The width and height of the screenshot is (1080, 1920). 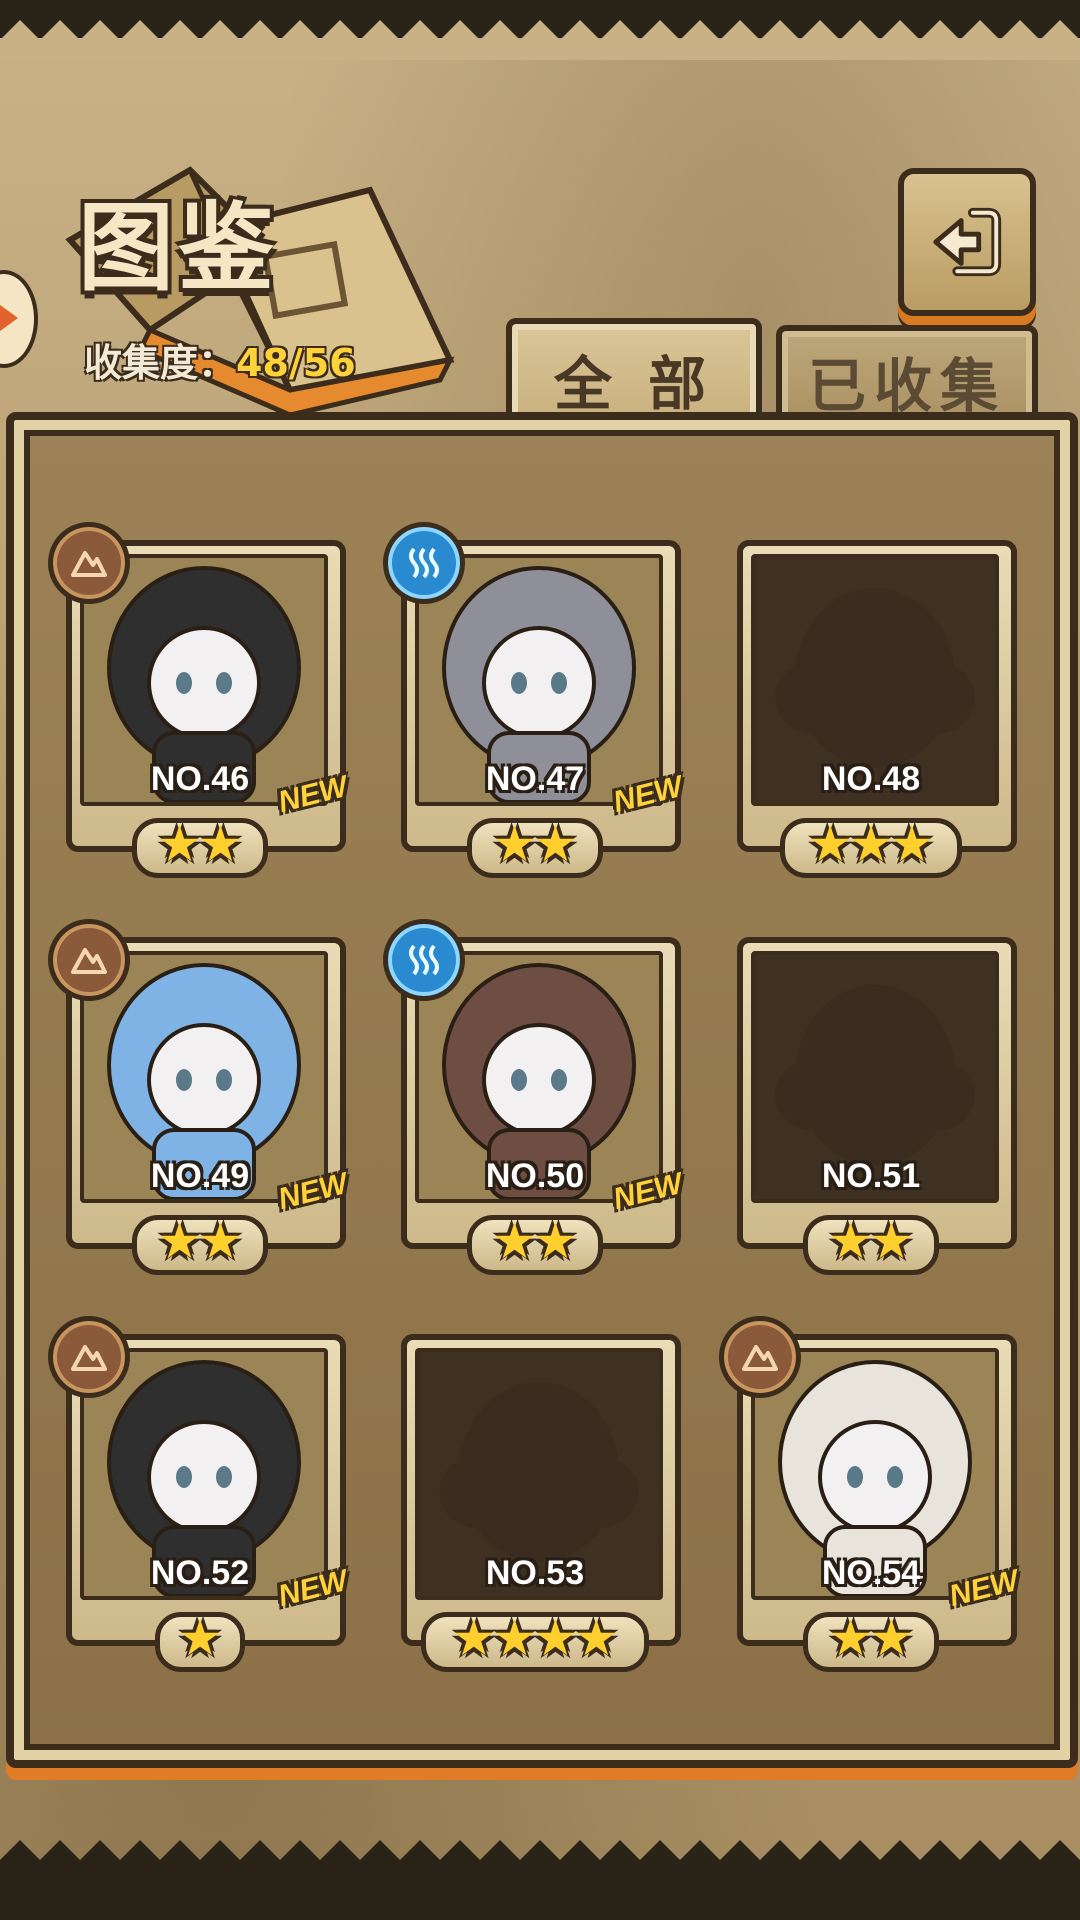 What do you see at coordinates (160, 363) in the screenshot?
I see `collection-label: 收集度：` at bounding box center [160, 363].